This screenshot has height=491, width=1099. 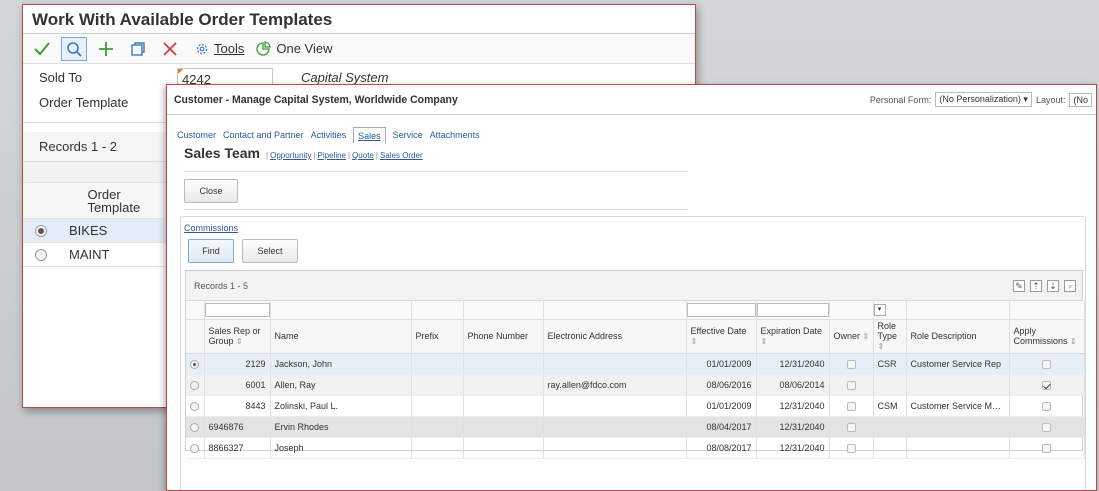 What do you see at coordinates (290, 155) in the screenshot?
I see `link-opportunity: Opportunity` at bounding box center [290, 155].